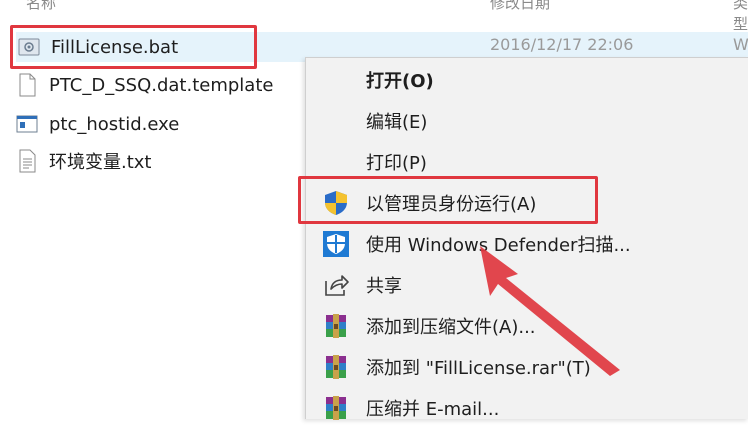 The height and width of the screenshot is (428, 748). Describe the element at coordinates (41, 6) in the screenshot. I see `name-column-header: 名称` at that location.